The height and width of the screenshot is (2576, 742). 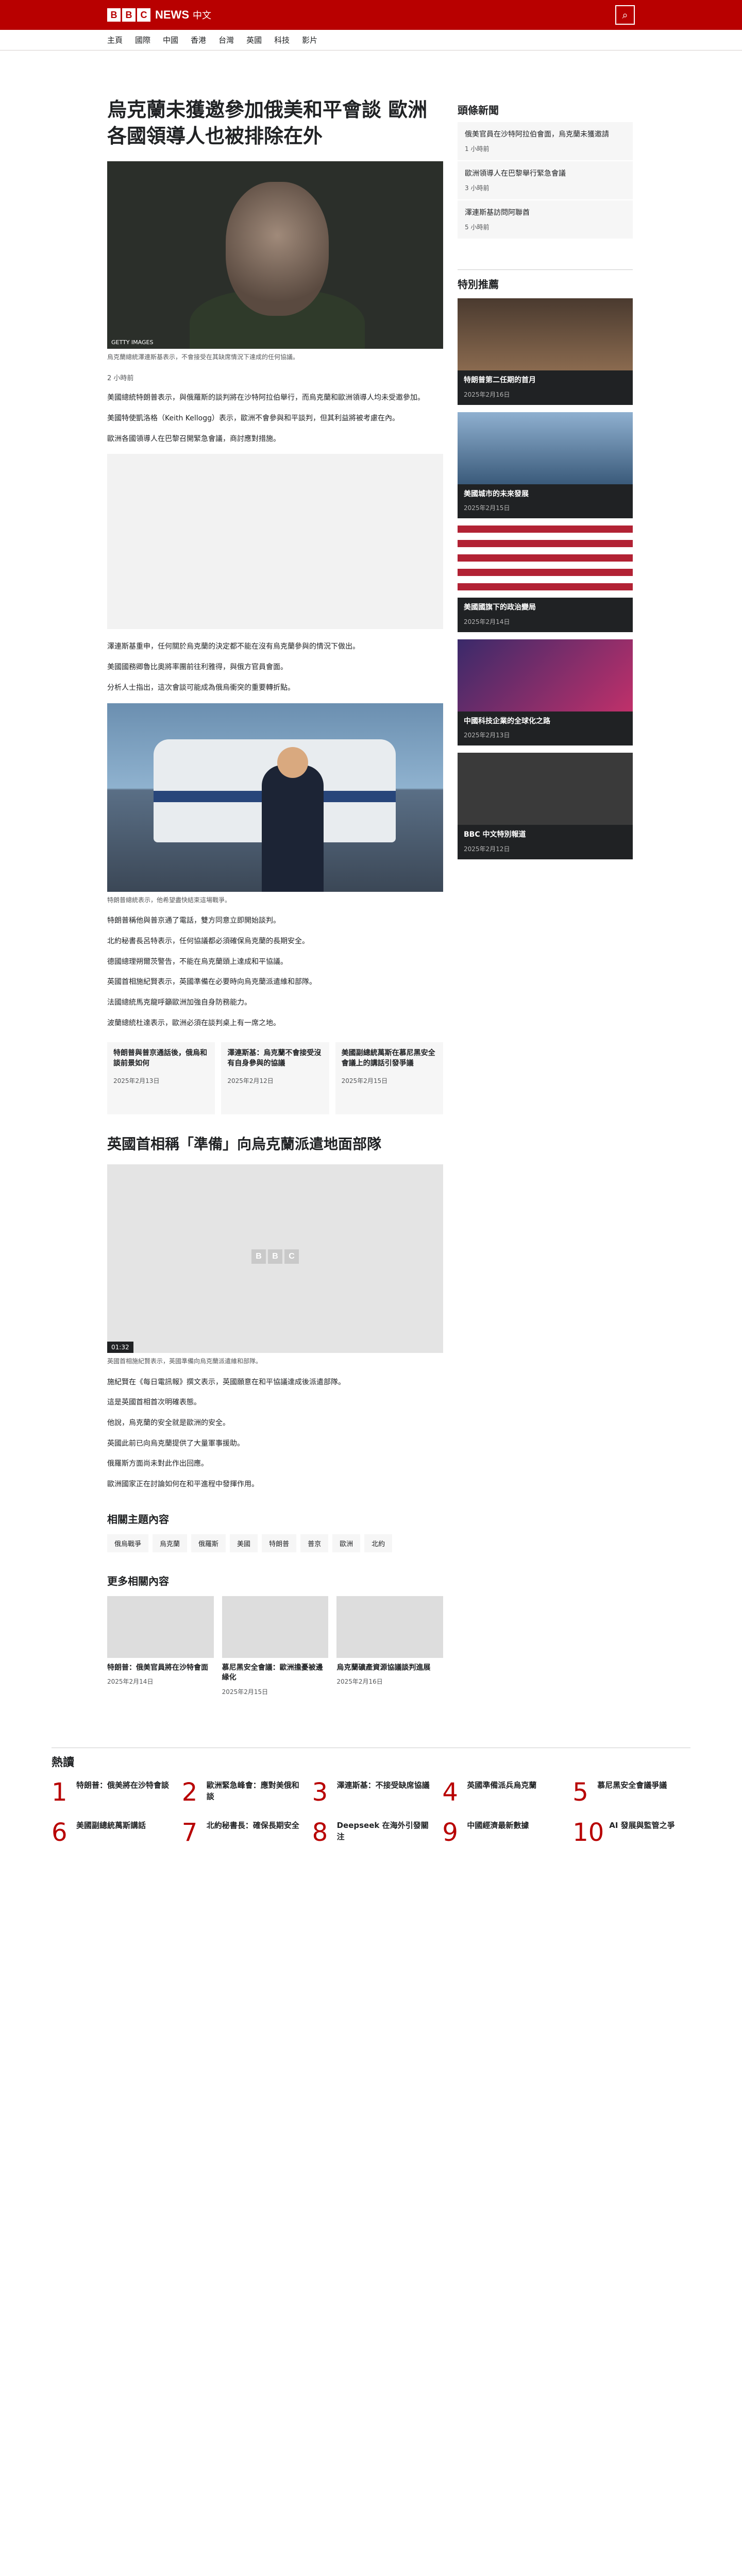 What do you see at coordinates (241, 1832) in the screenshot?
I see `most-read-item: 7 北約秘書長：確保長期安全` at bounding box center [241, 1832].